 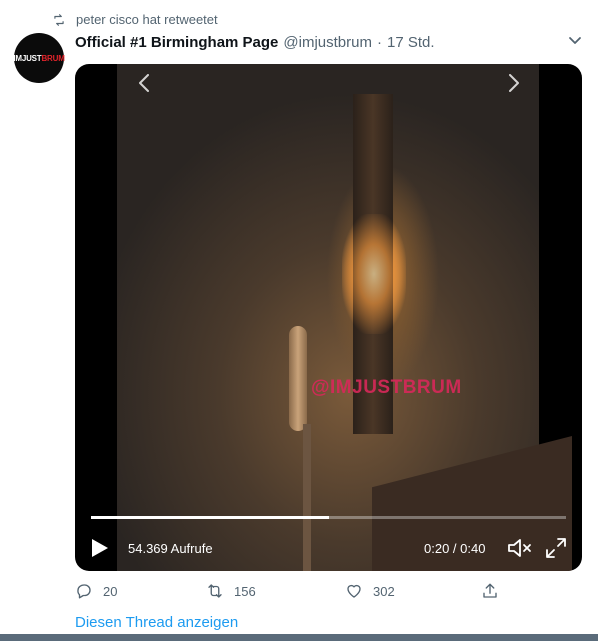 I want to click on tweet-time: 17 Std., so click(x=411, y=42).